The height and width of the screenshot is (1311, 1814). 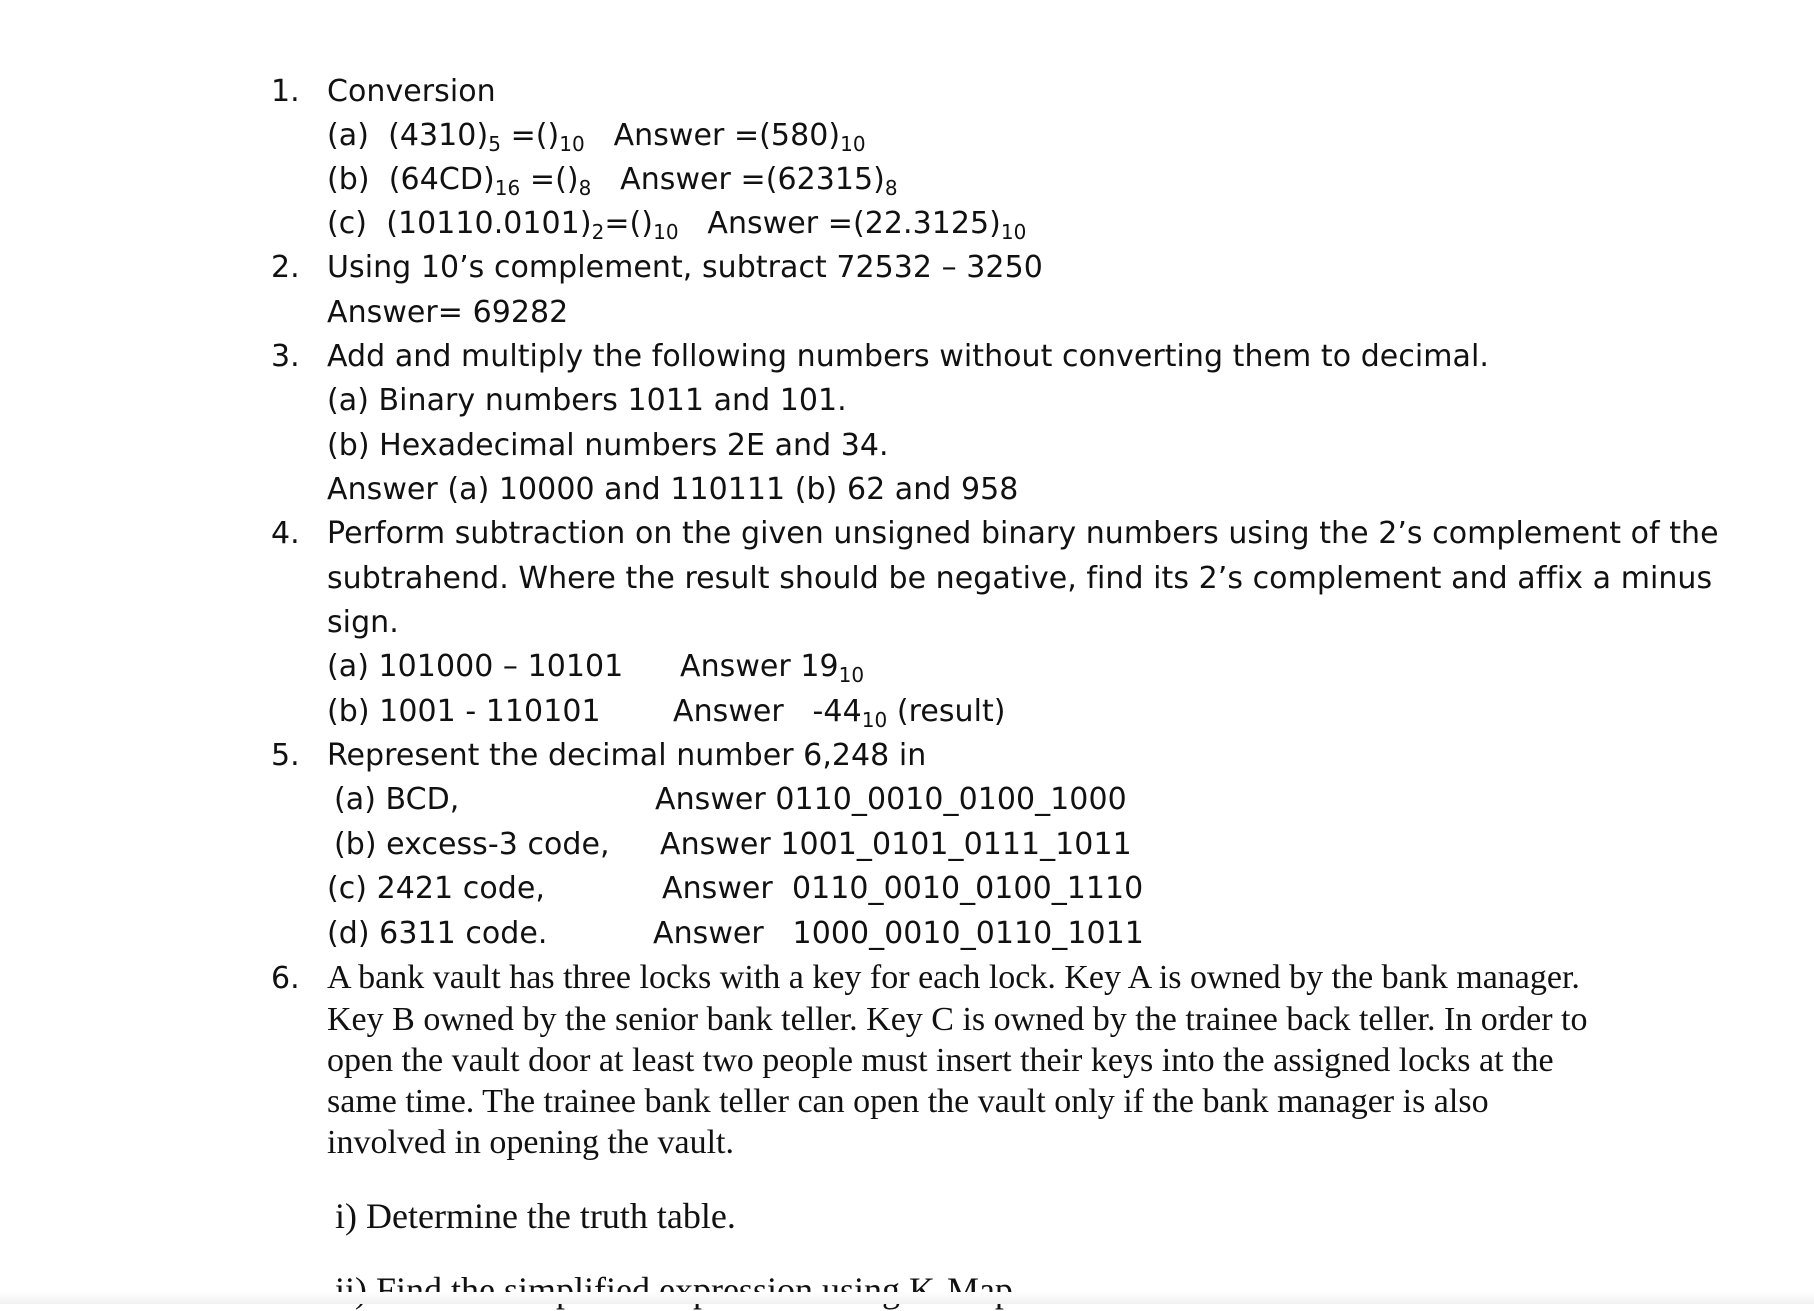 What do you see at coordinates (363, 622) in the screenshot?
I see `question-4-line-3: sign.` at bounding box center [363, 622].